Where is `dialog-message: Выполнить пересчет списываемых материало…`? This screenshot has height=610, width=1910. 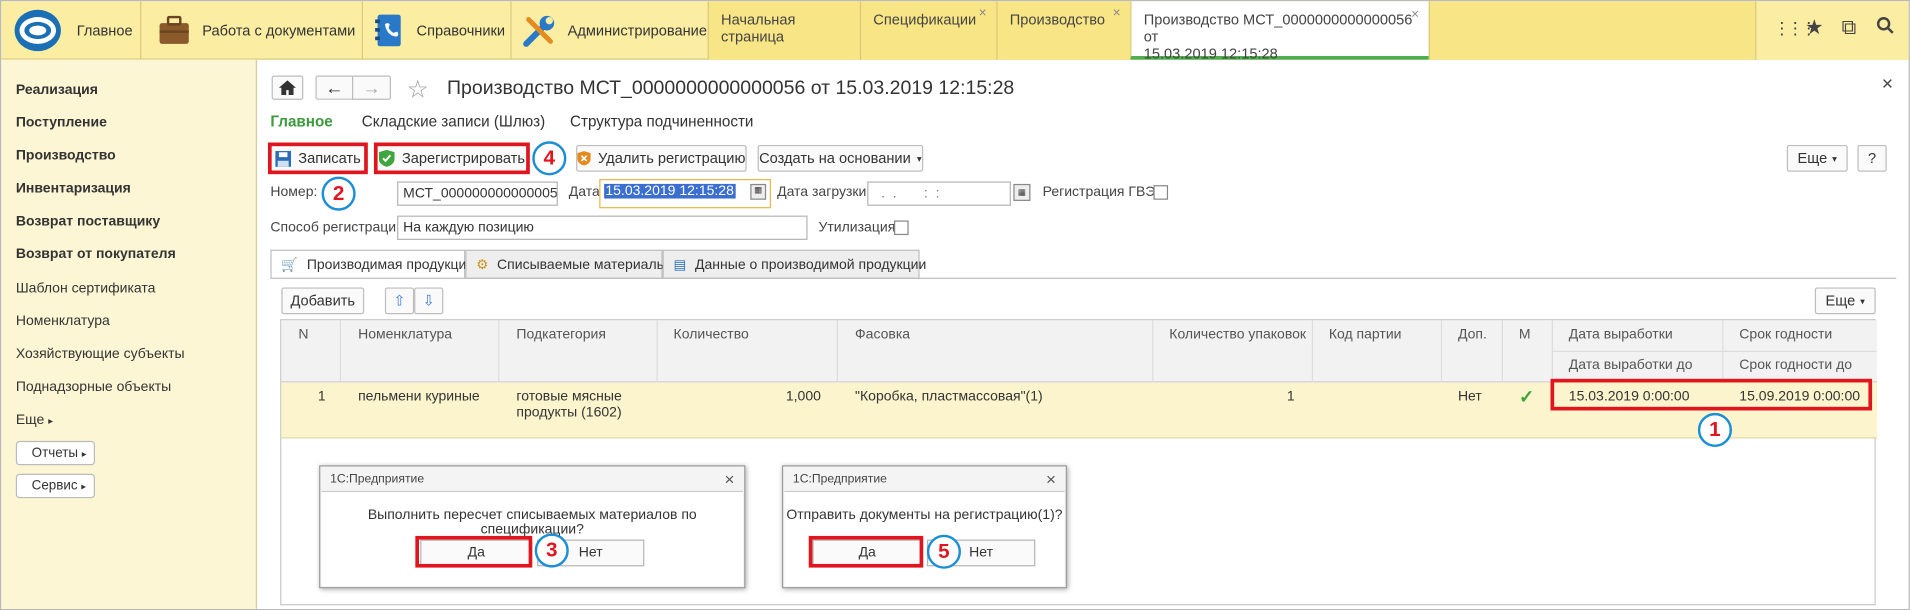
dialog-message: Выполнить пересчет списываемых материало… is located at coordinates (532, 522).